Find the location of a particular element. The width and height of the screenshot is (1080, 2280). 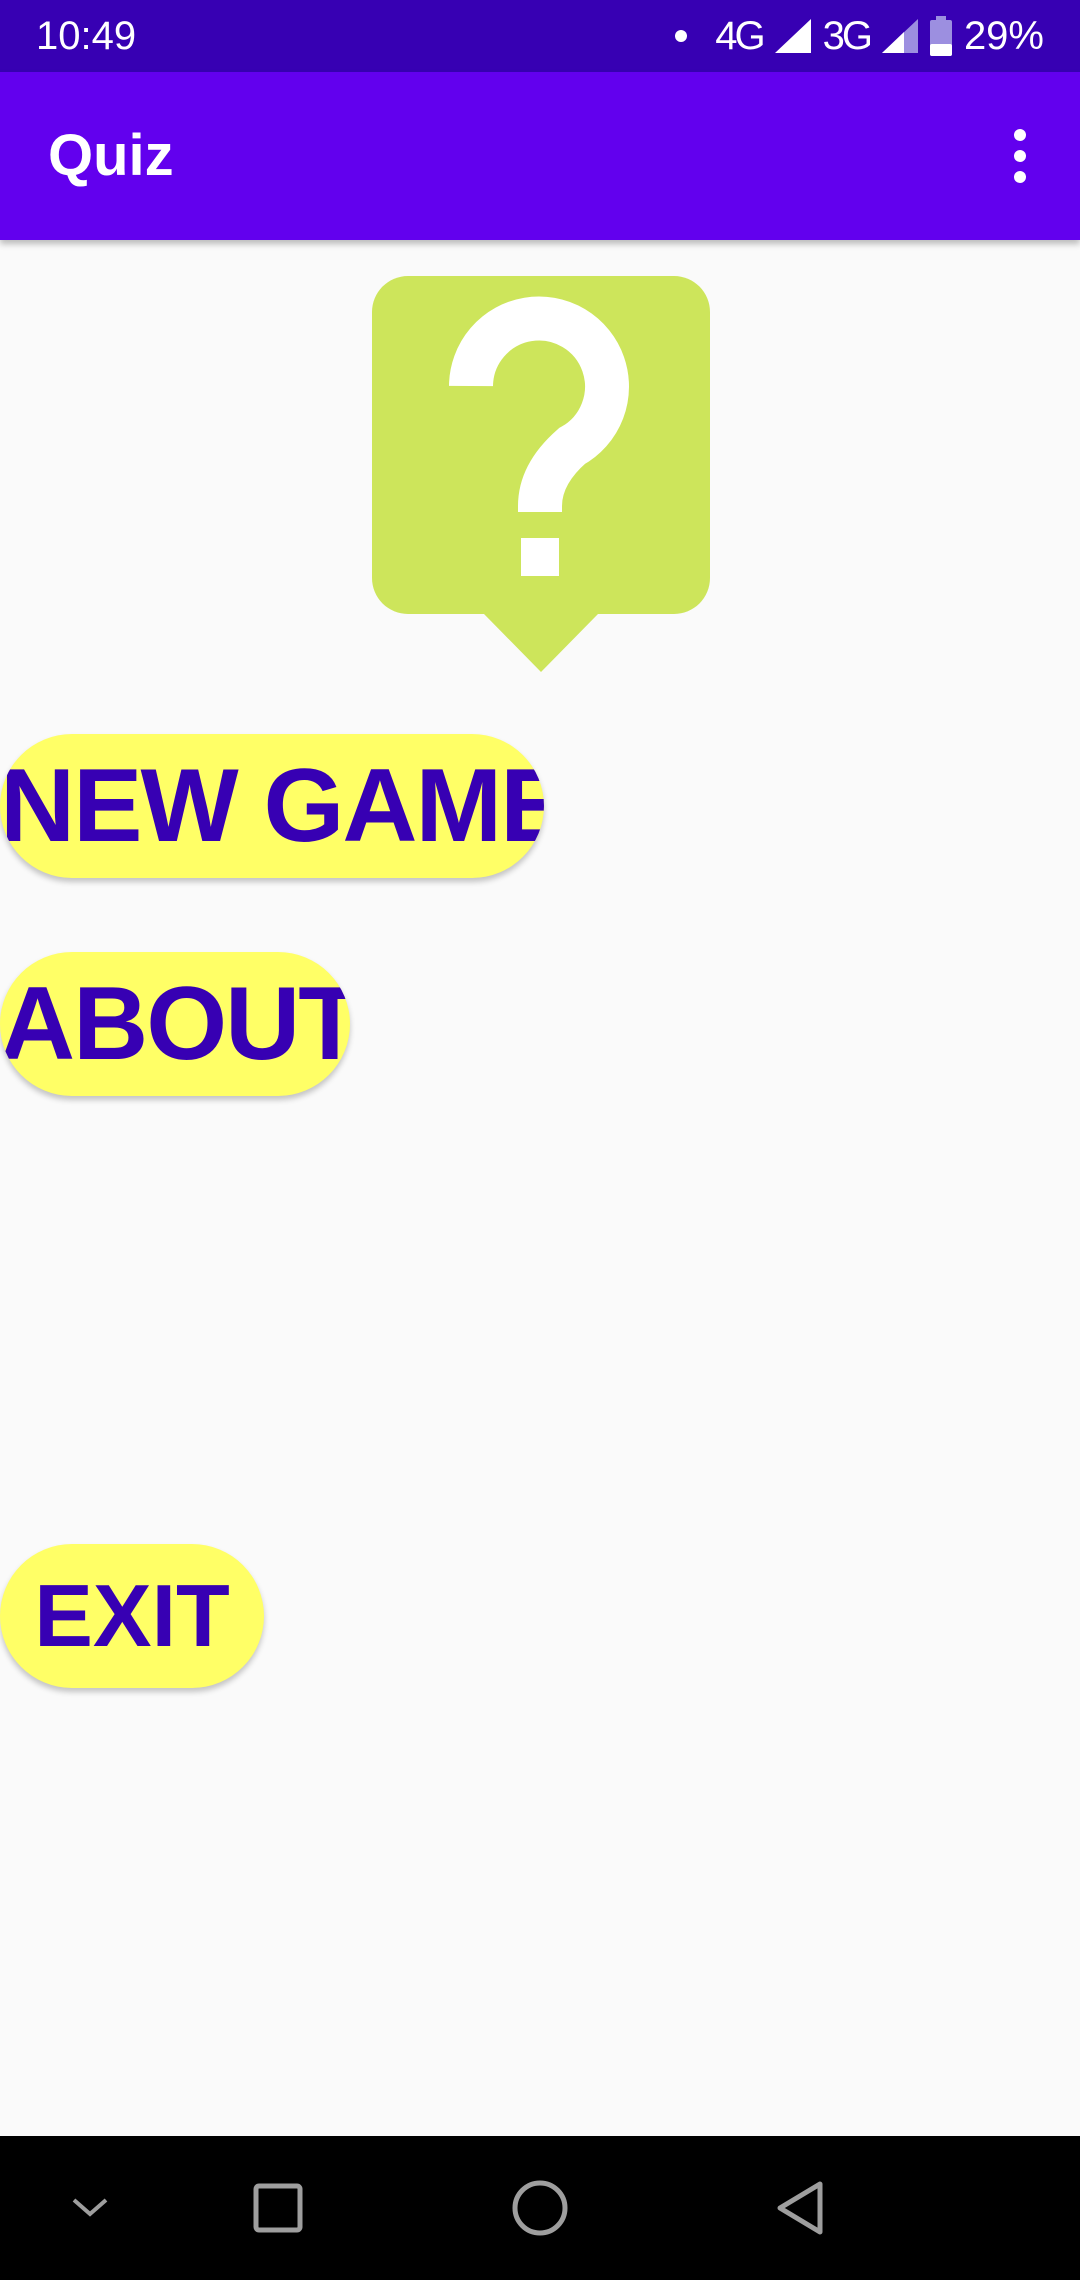

exit-button: EXIT is located at coordinates (132, 1616).